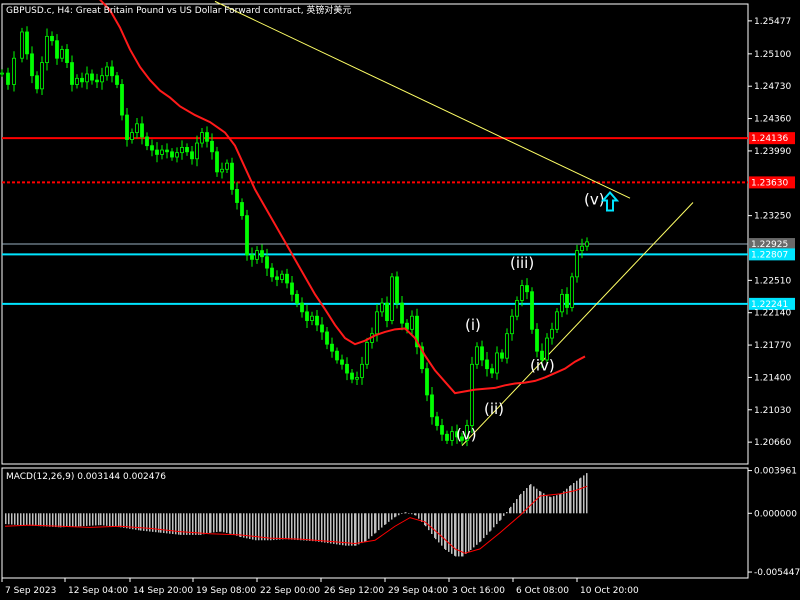  Describe the element at coordinates (478, 591) in the screenshot. I see `x-tick-label: 3 Oct 16:00` at that location.